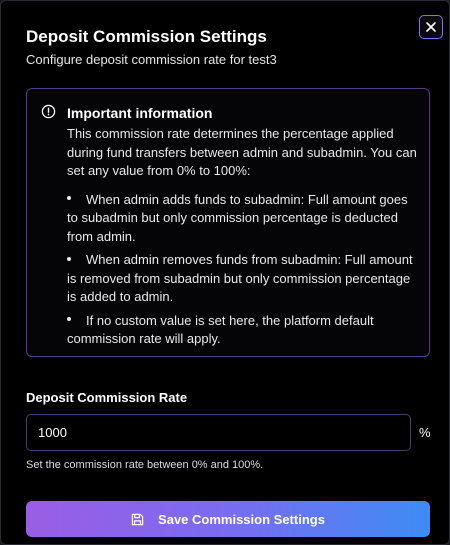  I want to click on close-button, so click(431, 27).